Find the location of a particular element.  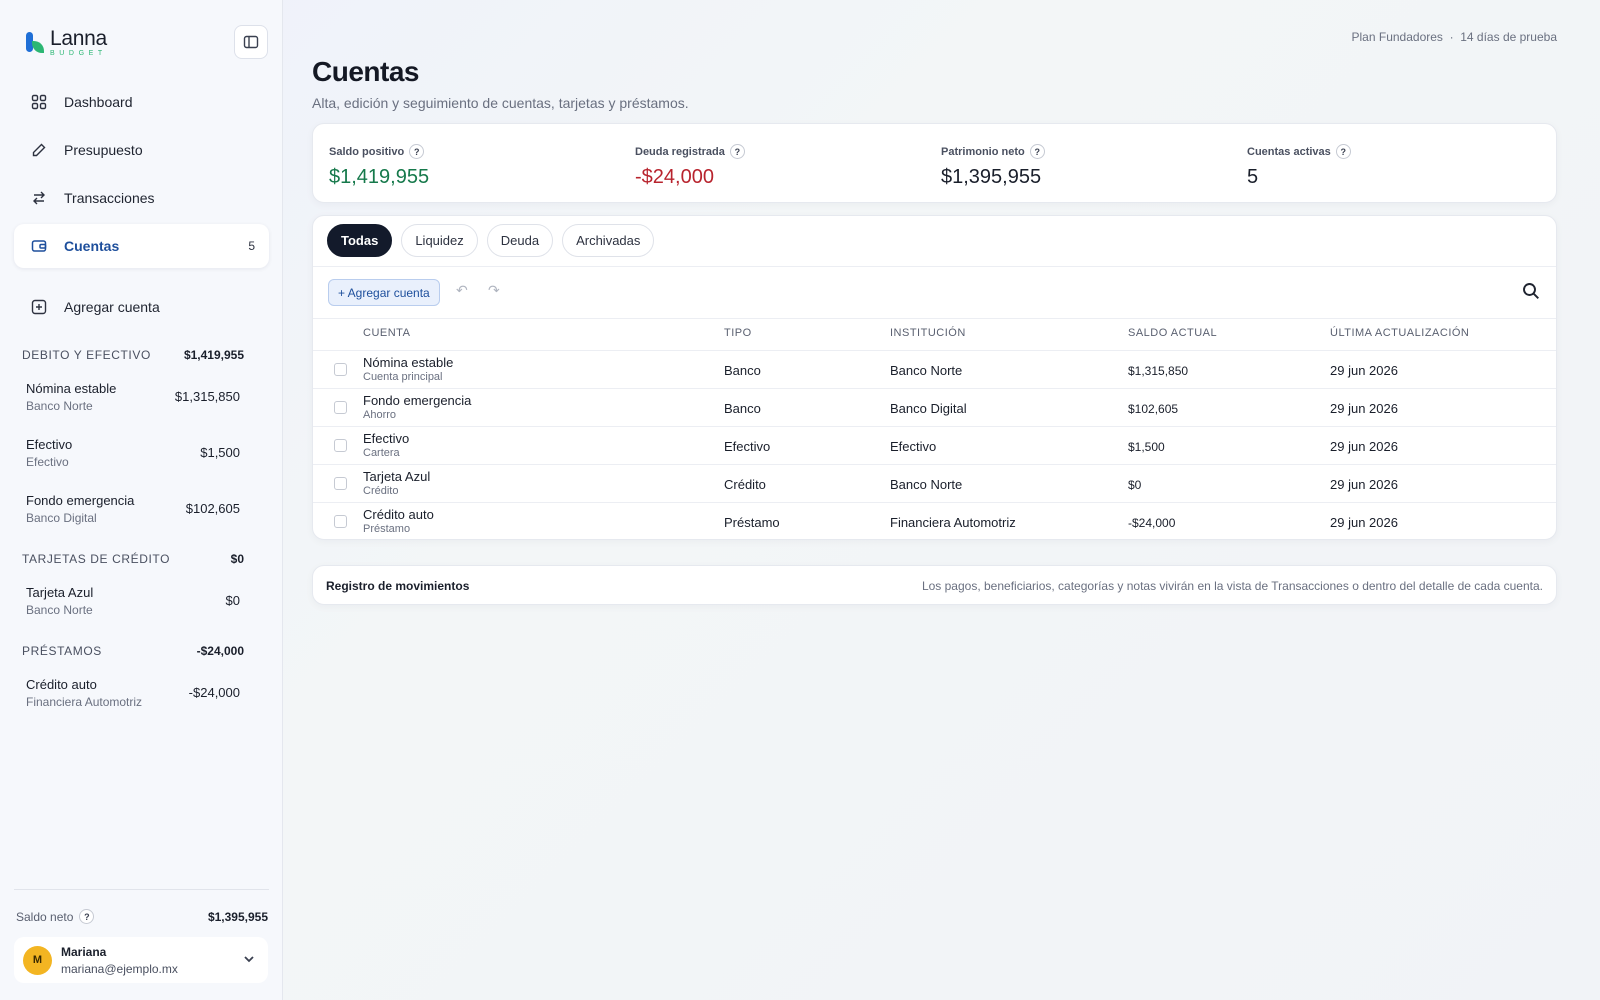

column-header-actualizacion: ÚLTIMA ACTUALIZACIÓN is located at coordinates (1399, 333).